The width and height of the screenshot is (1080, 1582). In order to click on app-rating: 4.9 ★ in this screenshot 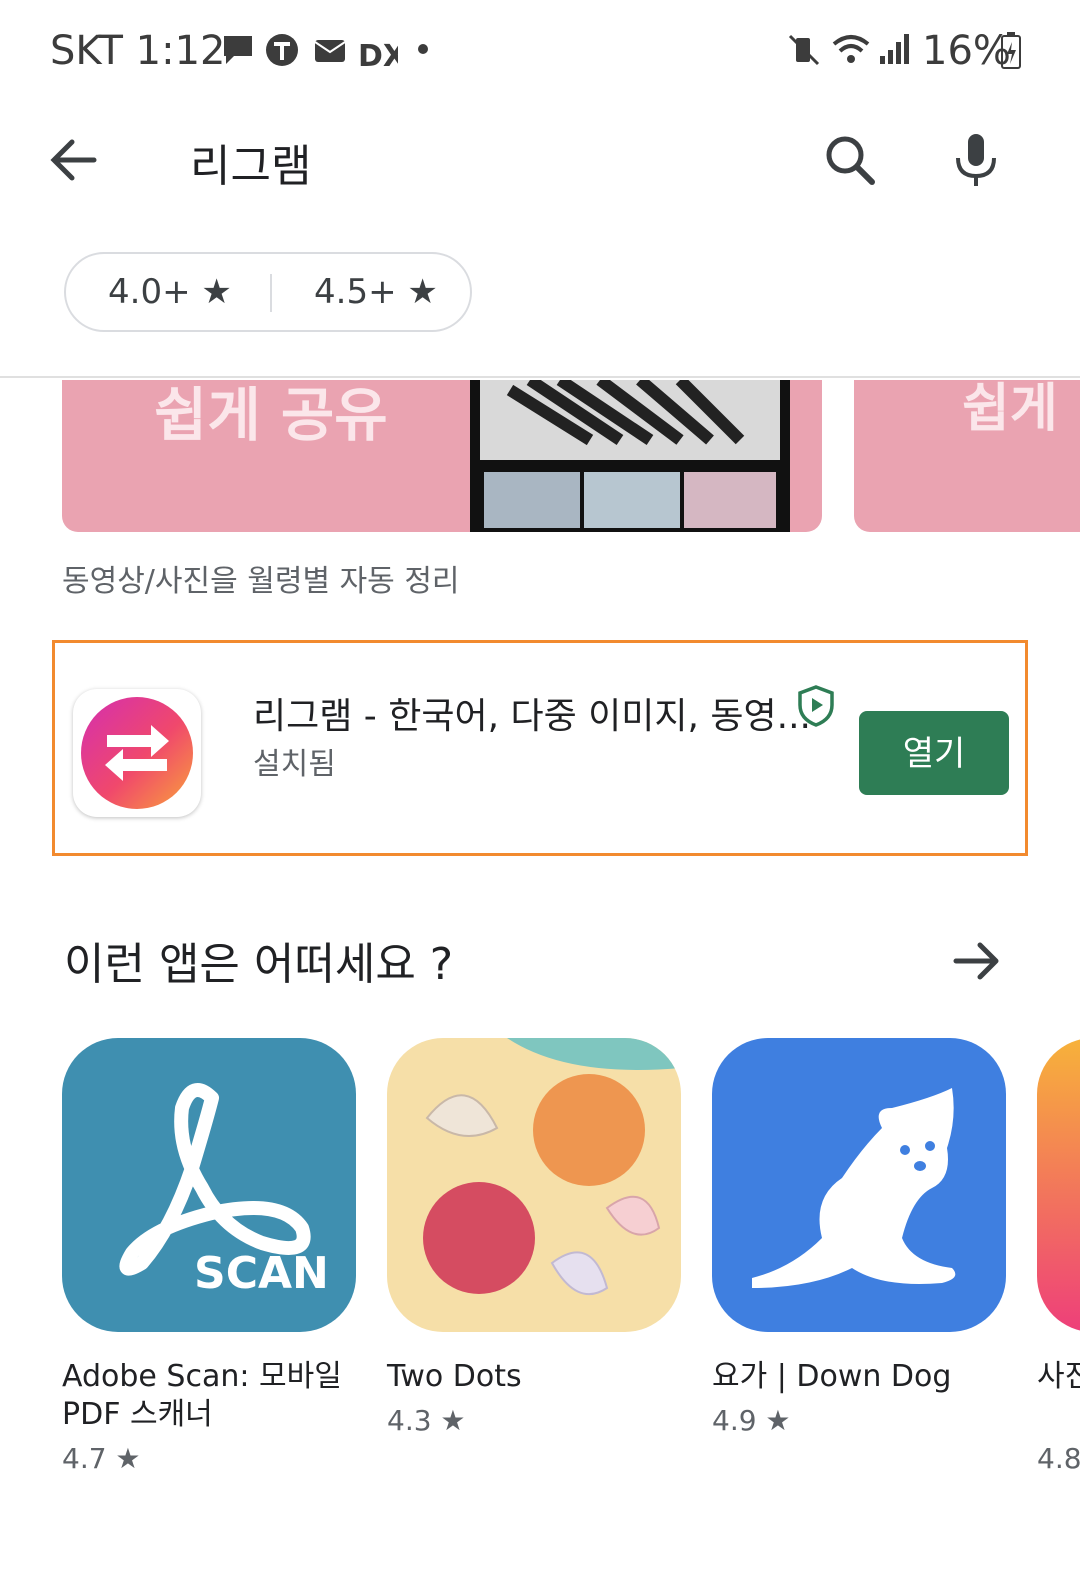, I will do `click(751, 1420)`.